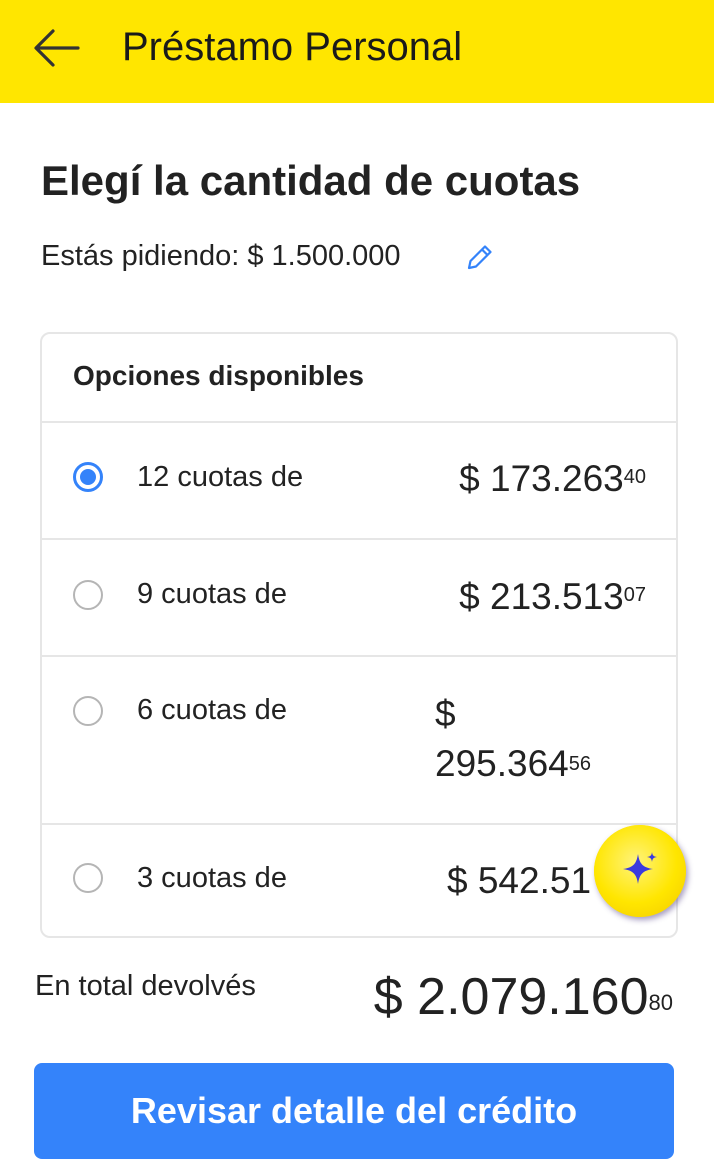  I want to click on option-label: 9 cuotas de, so click(212, 594).